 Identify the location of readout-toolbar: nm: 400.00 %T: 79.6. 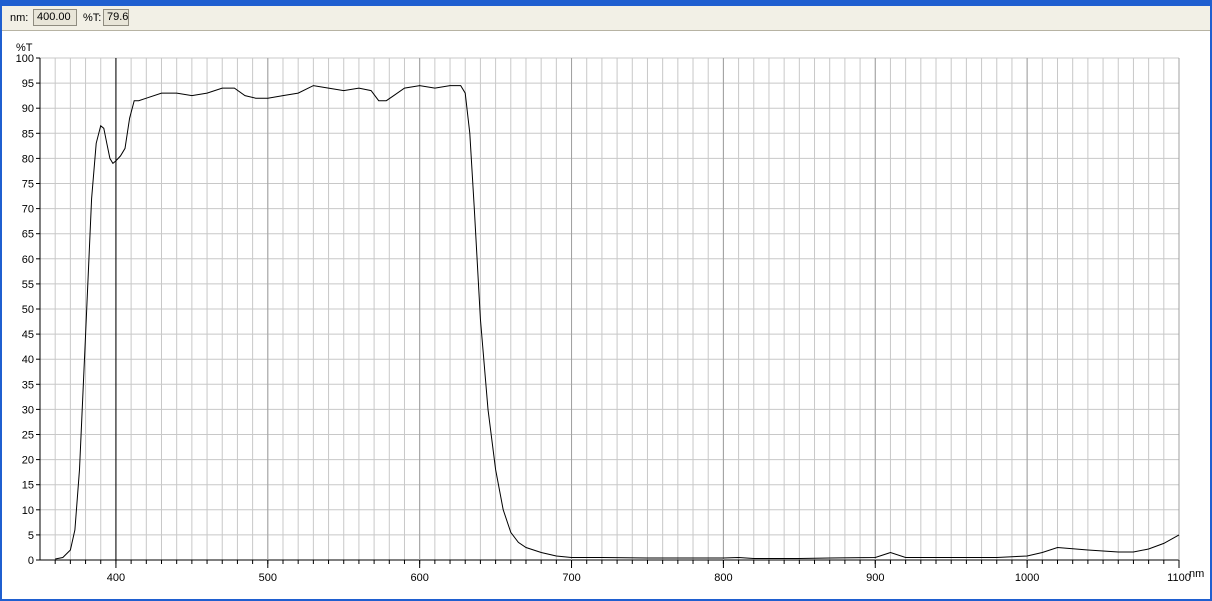
(606, 18).